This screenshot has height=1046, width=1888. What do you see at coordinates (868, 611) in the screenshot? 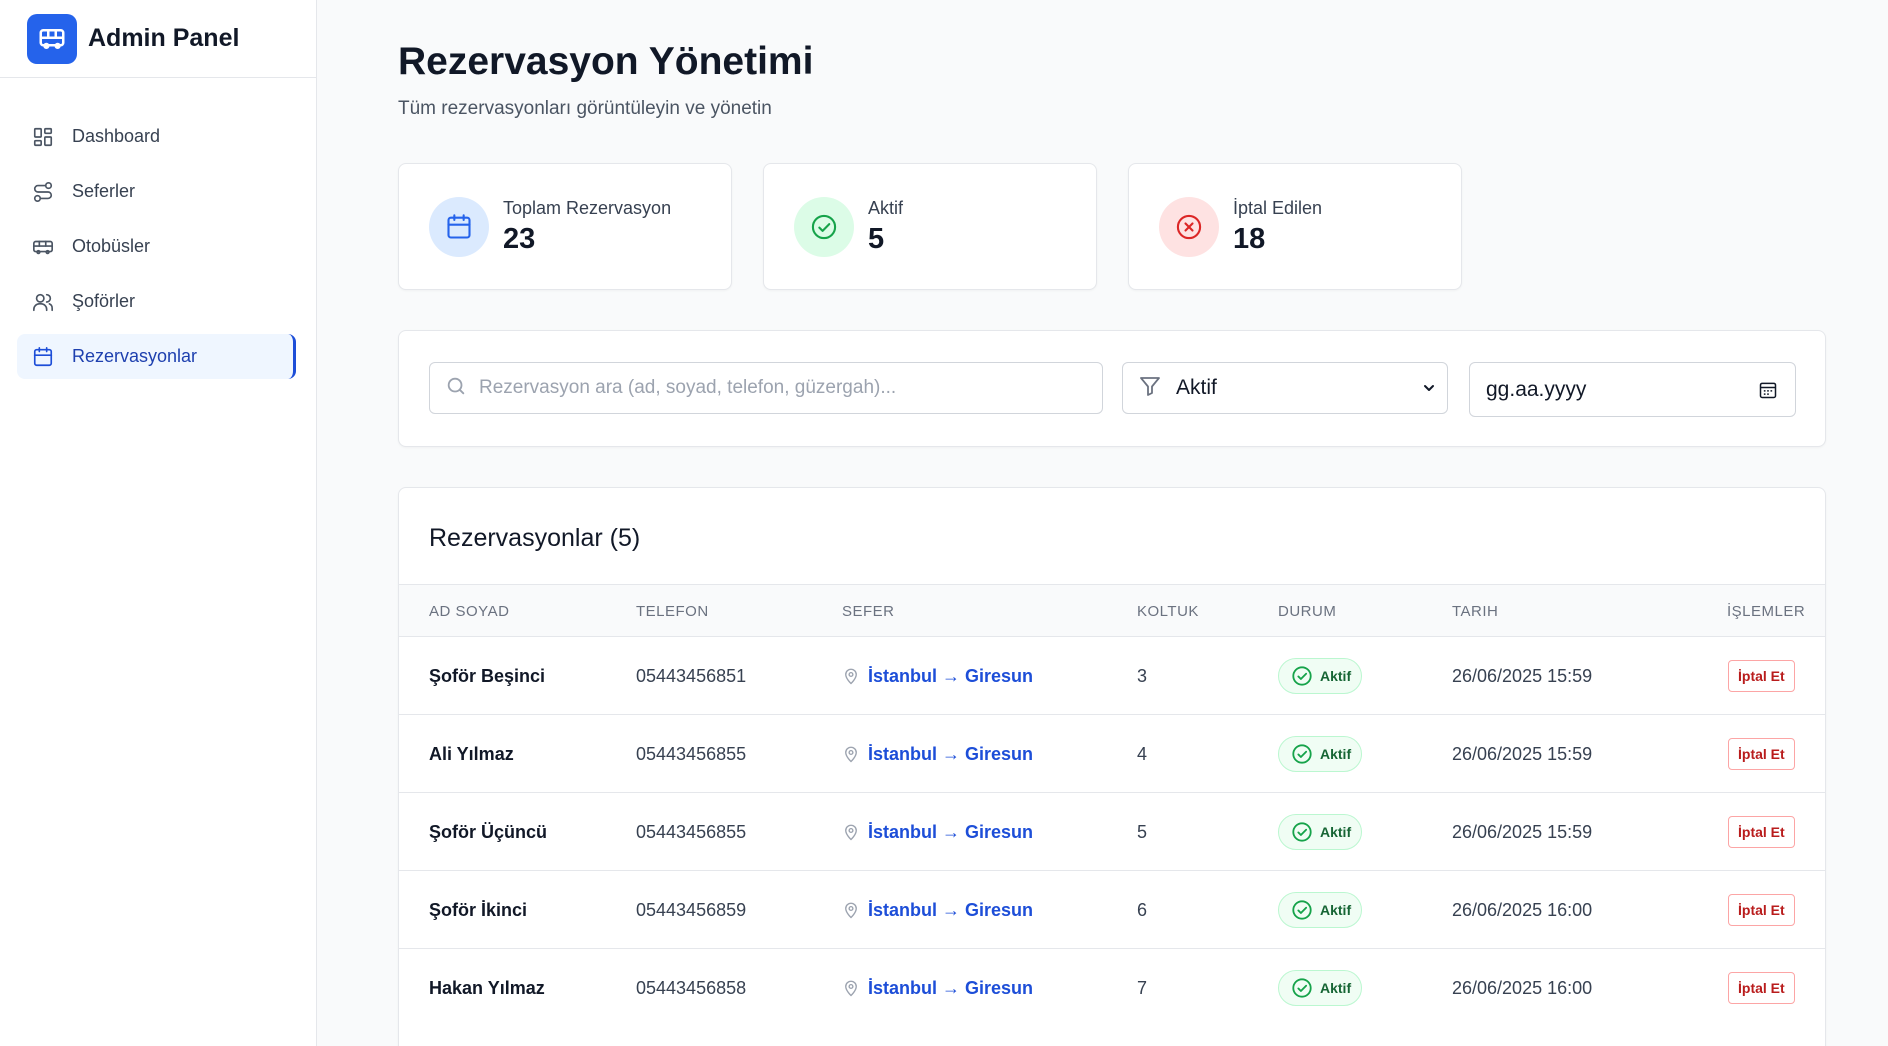
I see `column-header-route: Sefer` at bounding box center [868, 611].